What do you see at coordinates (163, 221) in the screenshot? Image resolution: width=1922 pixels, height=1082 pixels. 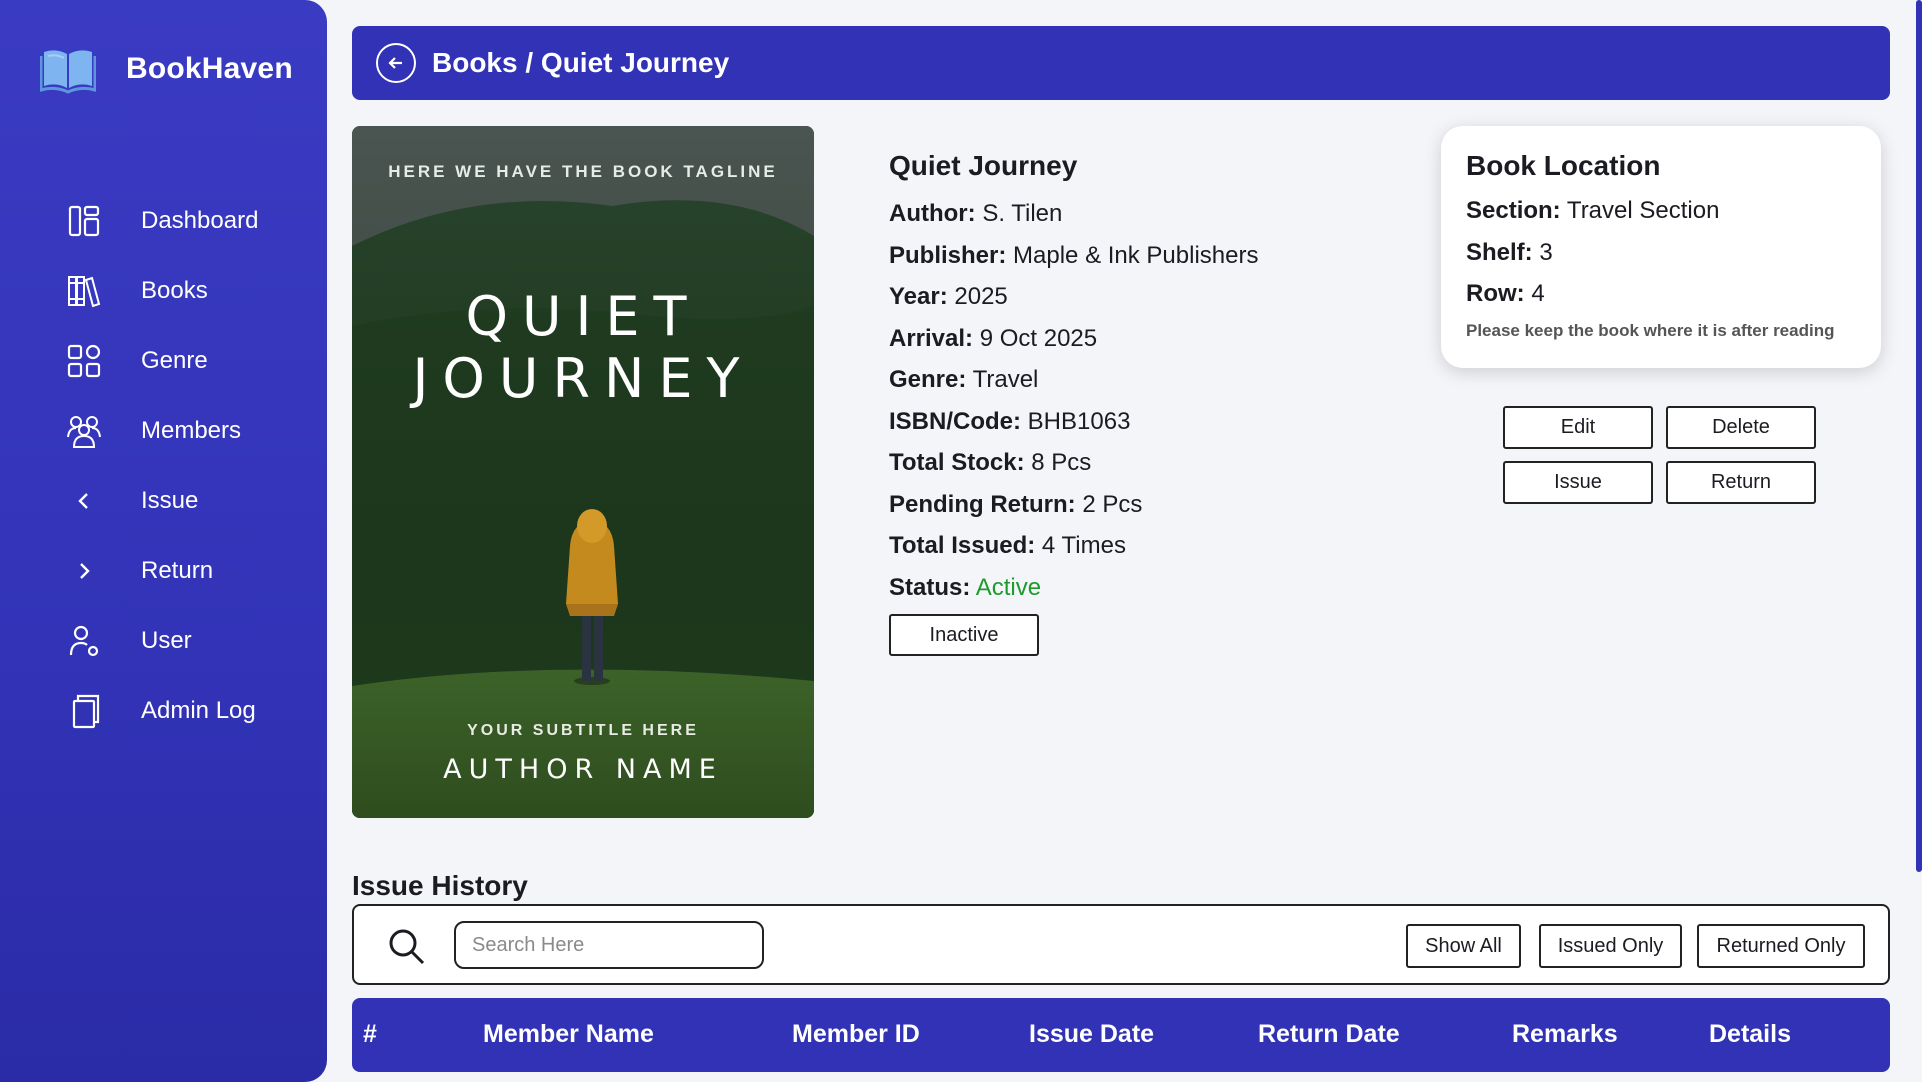 I see `sidebar-item-dashboard: Dashboard` at bounding box center [163, 221].